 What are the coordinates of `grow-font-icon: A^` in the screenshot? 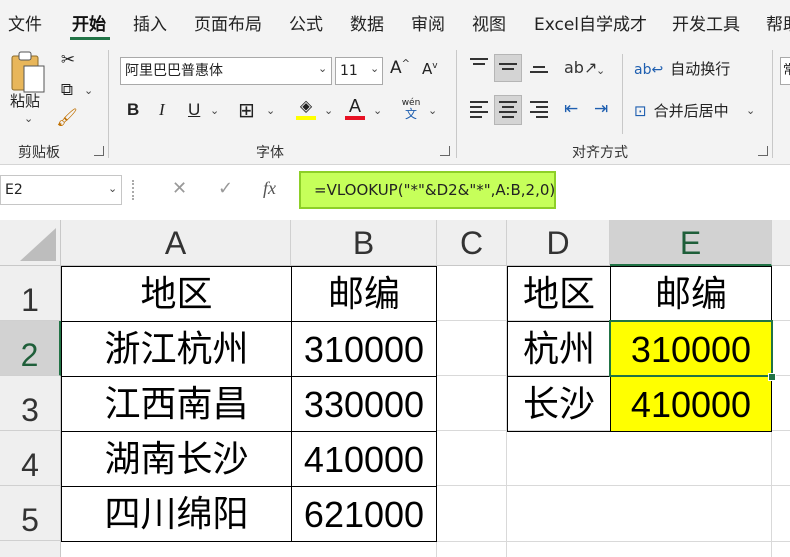 It's located at (400, 68).